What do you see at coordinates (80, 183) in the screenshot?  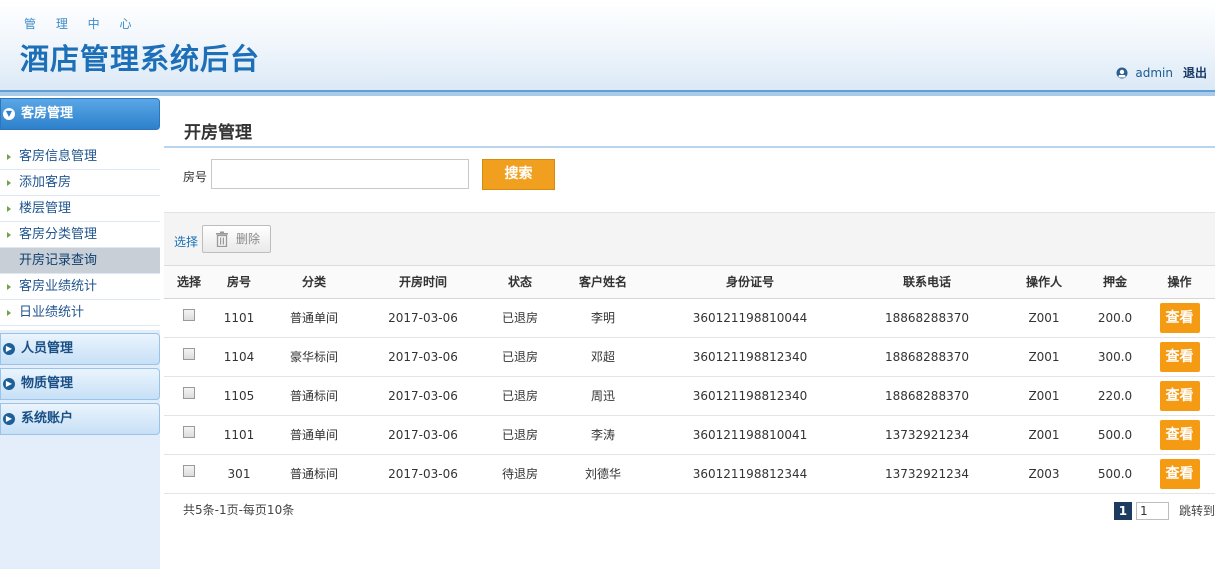 I see `sidebar-item-add-room: 添加客房` at bounding box center [80, 183].